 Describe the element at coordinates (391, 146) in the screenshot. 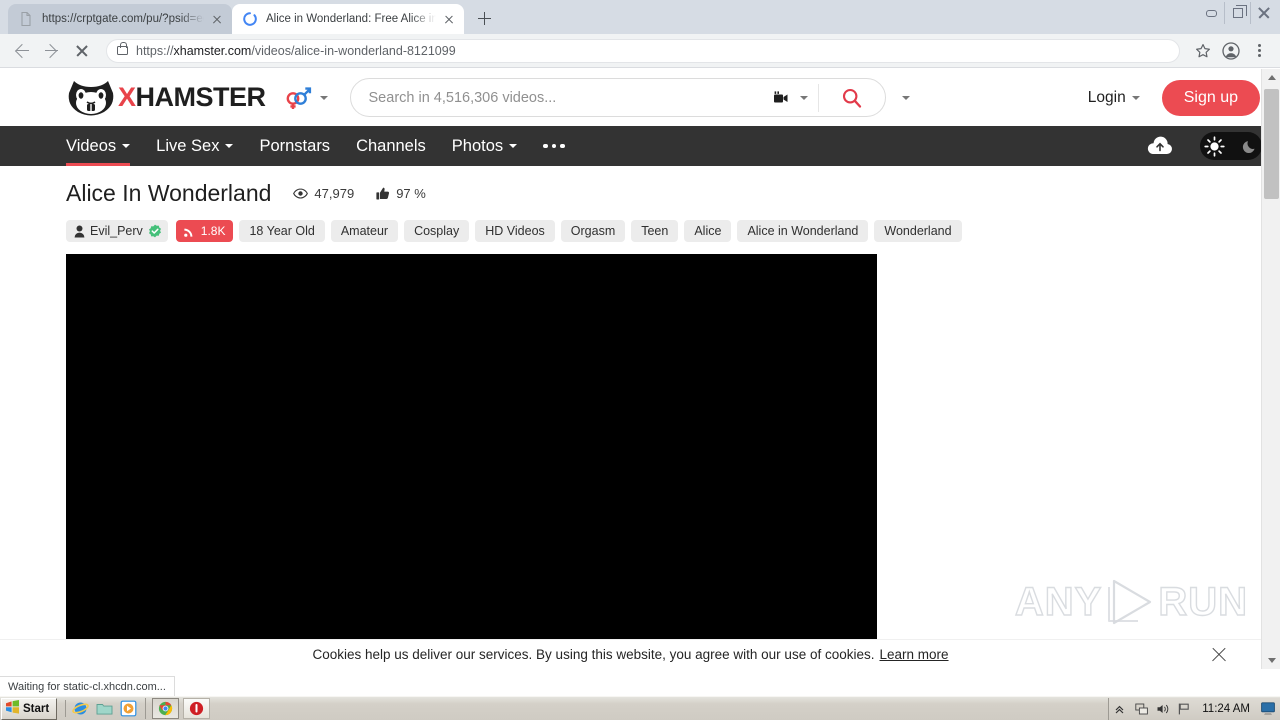

I see `nav-item-channels: Channels` at that location.